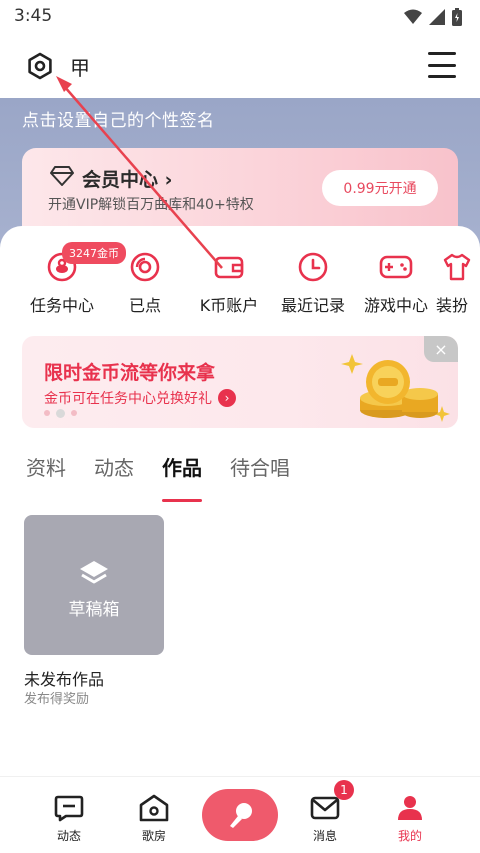 The image size is (480, 853). What do you see at coordinates (396, 267) in the screenshot?
I see `gamepad-icon` at bounding box center [396, 267].